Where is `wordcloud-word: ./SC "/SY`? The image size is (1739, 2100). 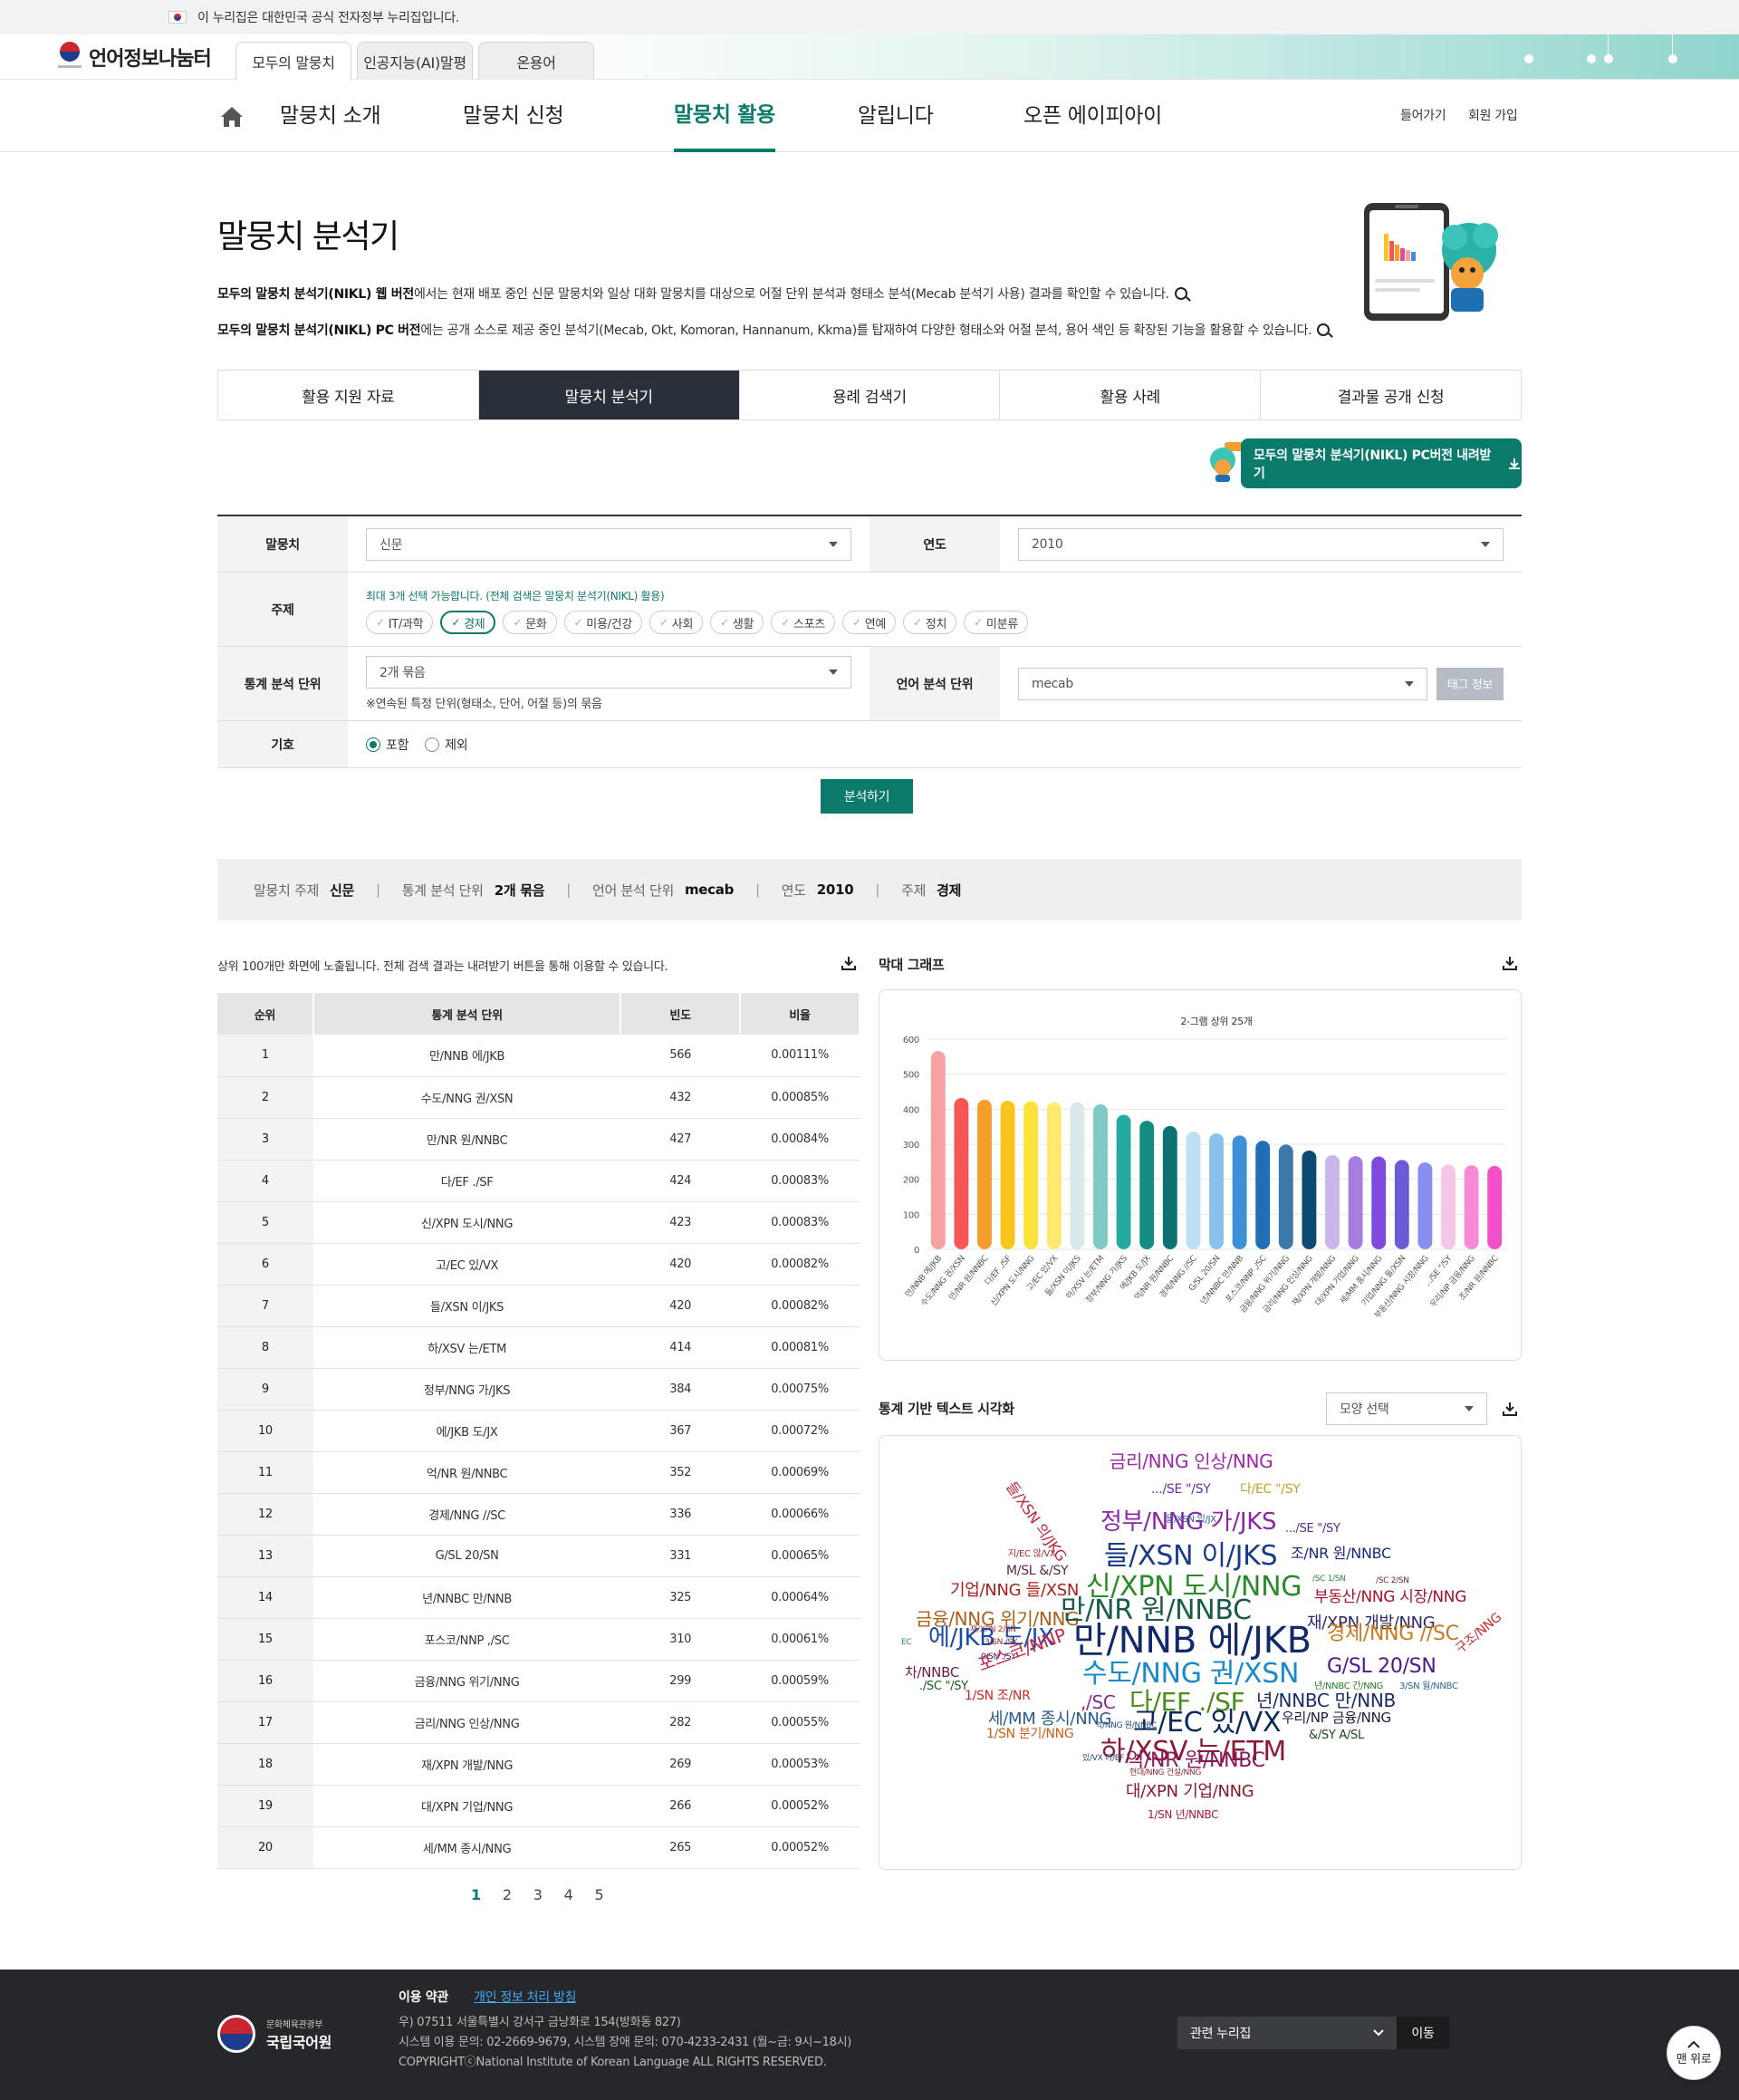 wordcloud-word: ./SC "/SY is located at coordinates (943, 1686).